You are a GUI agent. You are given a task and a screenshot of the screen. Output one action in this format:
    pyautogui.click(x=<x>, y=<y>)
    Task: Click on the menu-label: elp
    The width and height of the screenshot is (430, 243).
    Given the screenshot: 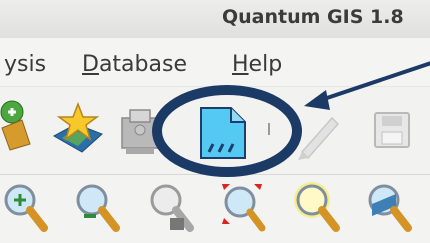 What is the action you would take?
    pyautogui.click(x=265, y=64)
    